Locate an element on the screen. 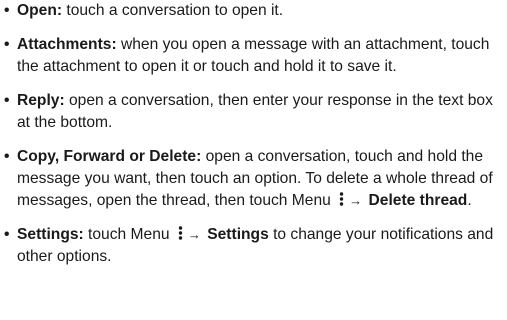 Image resolution: width=507 pixels, height=320 pixels. item-action: Settings is located at coordinates (238, 234).